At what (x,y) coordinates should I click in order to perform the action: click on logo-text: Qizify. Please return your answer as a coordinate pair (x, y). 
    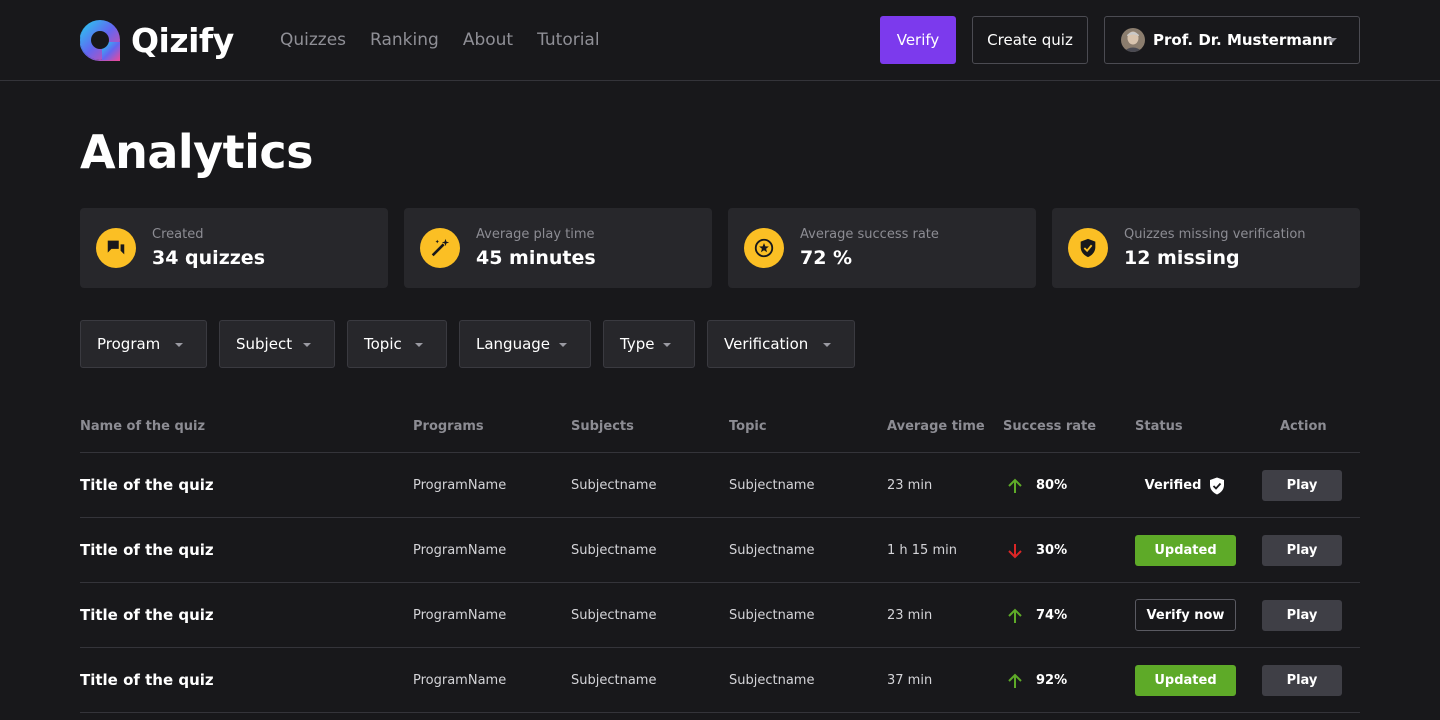
    Looking at the image, I should click on (182, 40).